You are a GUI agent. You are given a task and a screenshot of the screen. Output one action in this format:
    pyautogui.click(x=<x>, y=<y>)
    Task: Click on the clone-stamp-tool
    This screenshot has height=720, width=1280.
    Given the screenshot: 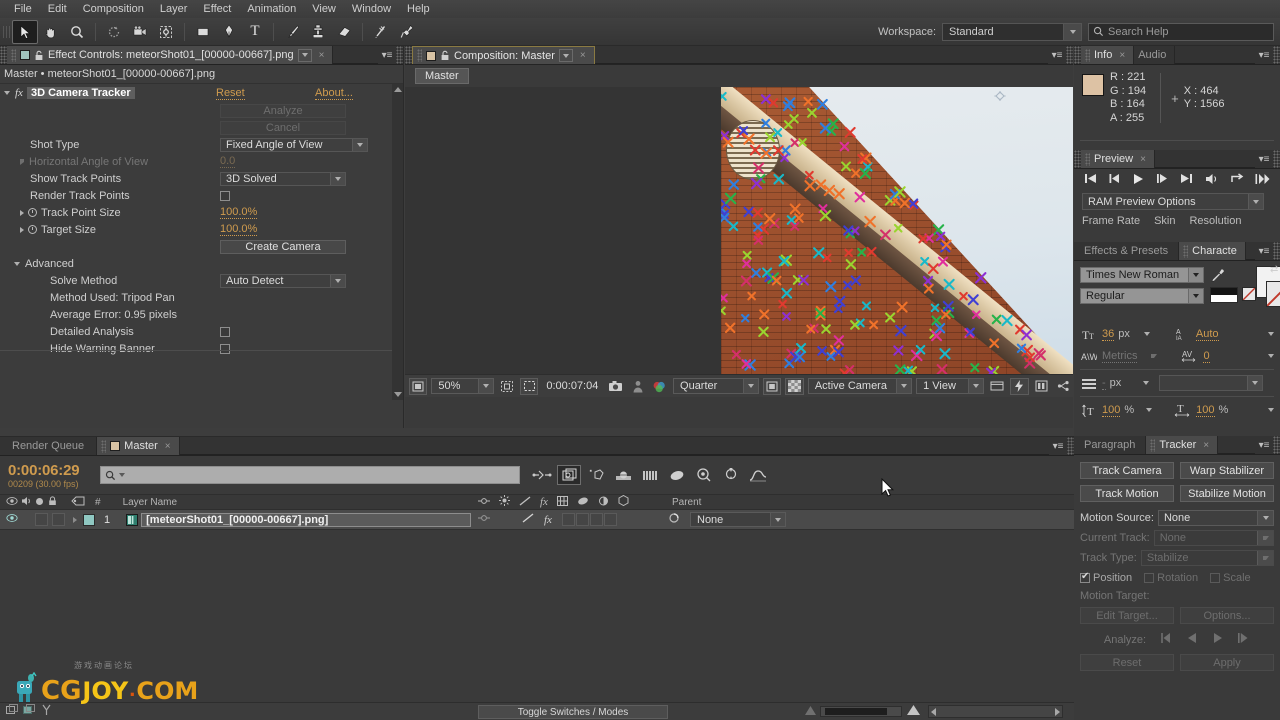 What is the action you would take?
    pyautogui.click(x=318, y=32)
    